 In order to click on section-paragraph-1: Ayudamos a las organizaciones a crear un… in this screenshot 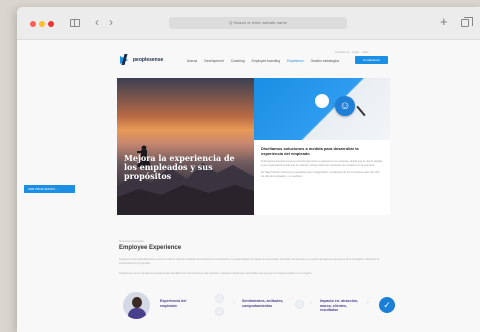, I will do `click(249, 261)`.